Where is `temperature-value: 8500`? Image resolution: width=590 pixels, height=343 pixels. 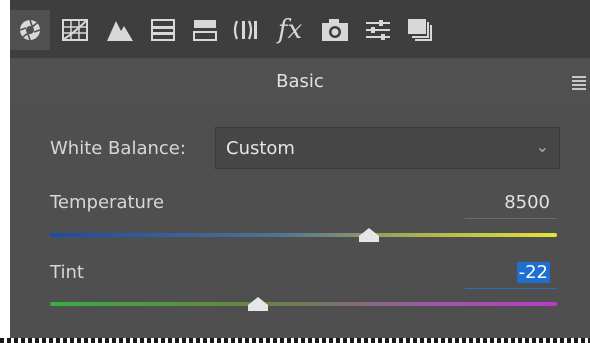 temperature-value: 8500 is located at coordinates (510, 203).